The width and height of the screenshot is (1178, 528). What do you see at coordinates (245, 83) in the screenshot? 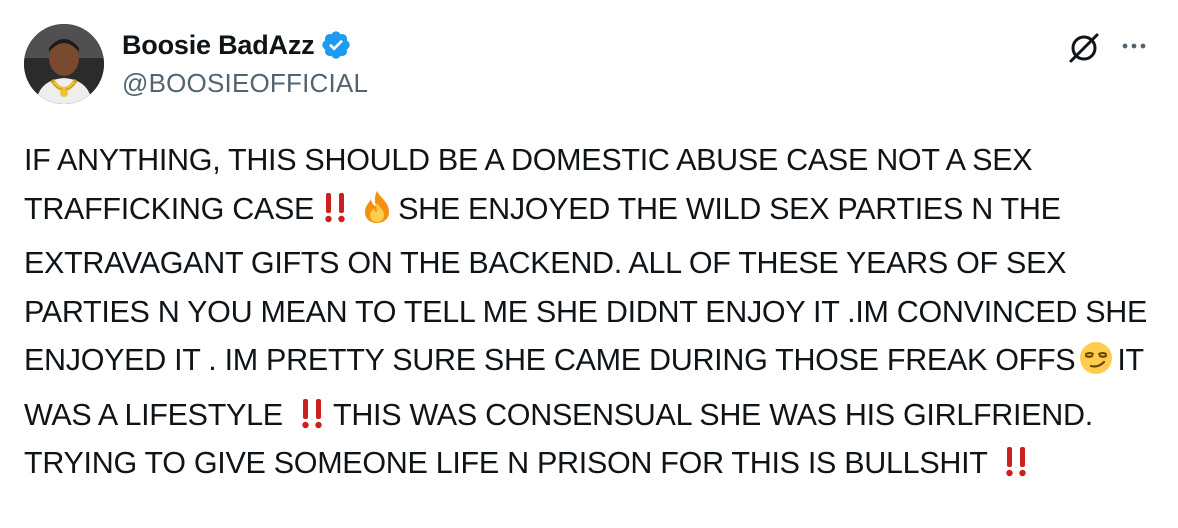
I see `author-handle: @BOOSIEOFFICIAL` at bounding box center [245, 83].